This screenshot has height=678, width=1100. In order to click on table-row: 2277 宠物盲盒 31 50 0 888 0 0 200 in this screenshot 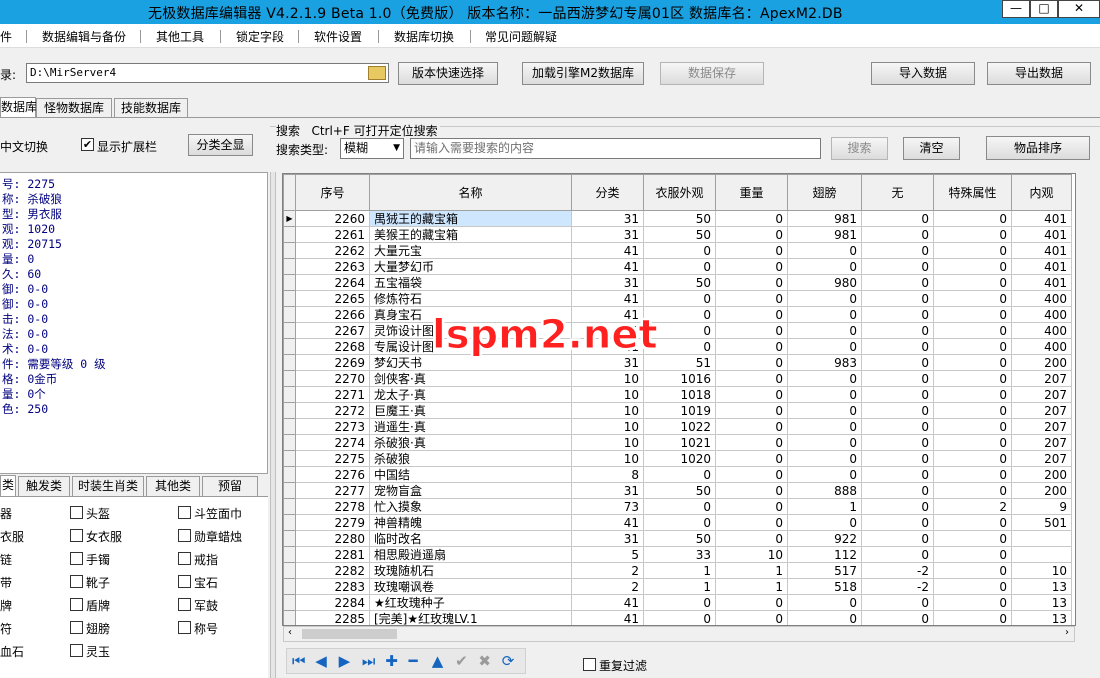, I will do `click(677, 490)`.